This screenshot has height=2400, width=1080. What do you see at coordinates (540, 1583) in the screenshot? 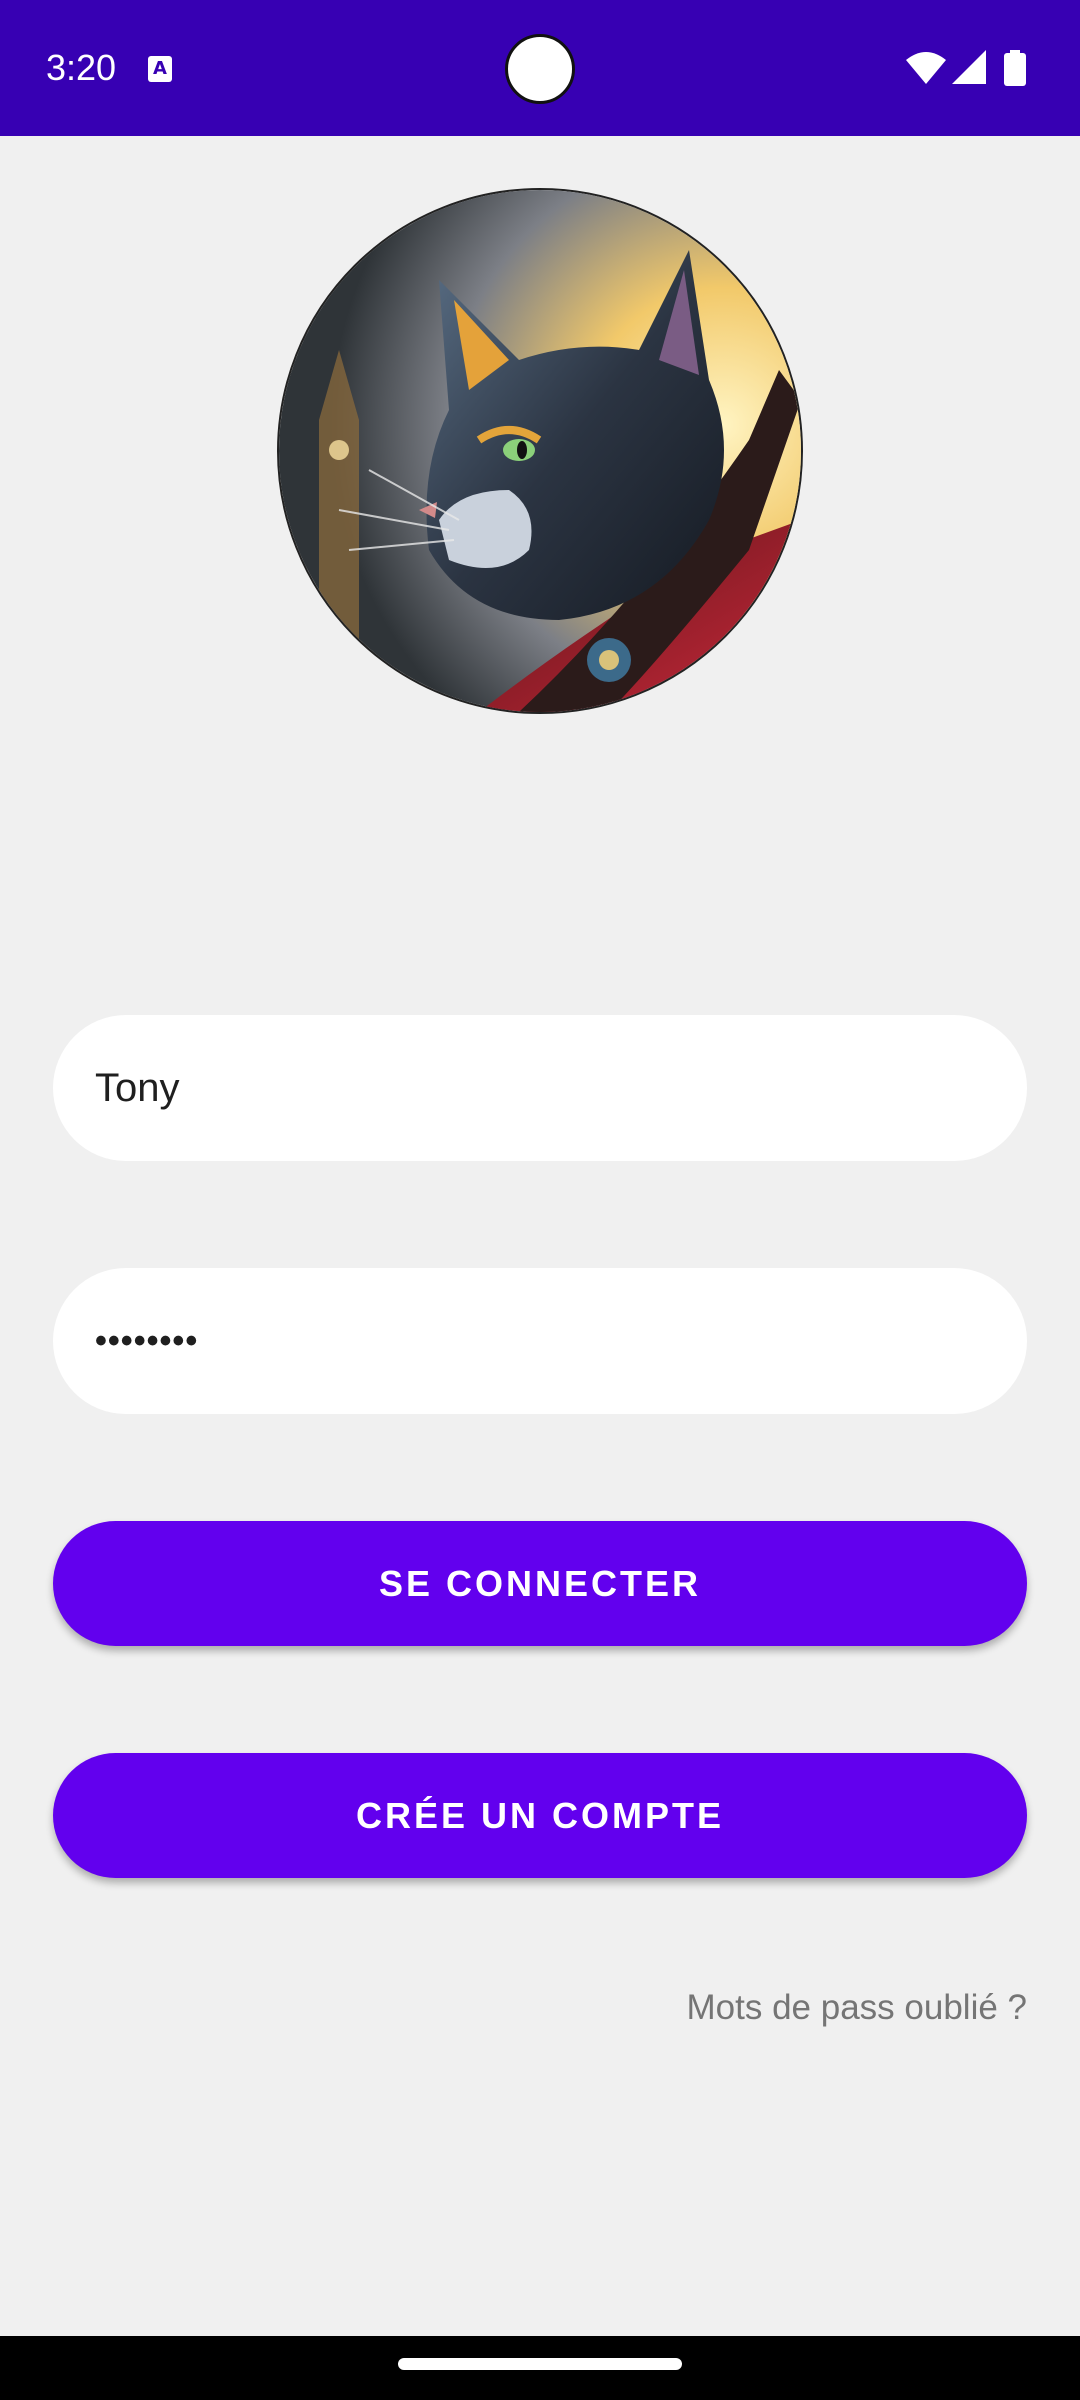
I see `login-button: SE CONNECTER` at bounding box center [540, 1583].